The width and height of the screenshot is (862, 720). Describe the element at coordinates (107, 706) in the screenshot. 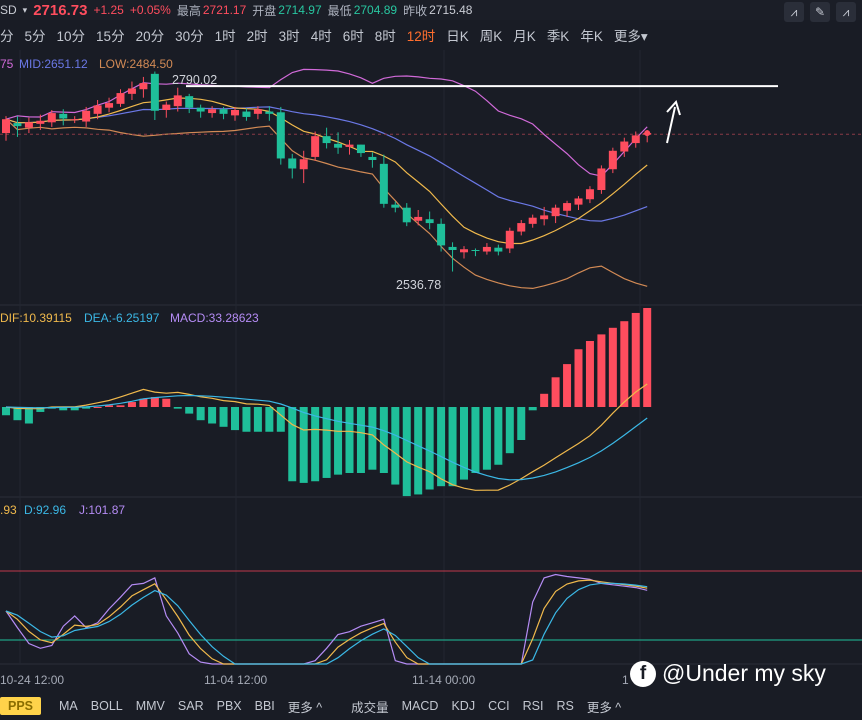

I see `main-indicator-tab: BOLL` at that location.